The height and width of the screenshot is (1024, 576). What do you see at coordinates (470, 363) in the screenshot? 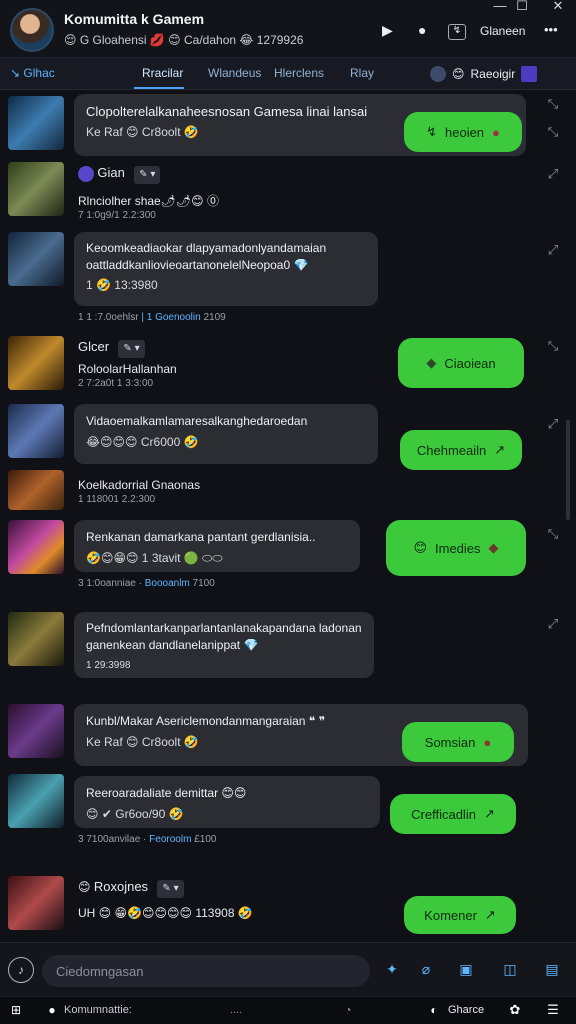
I see `reply-label: Ciaoiean` at bounding box center [470, 363].